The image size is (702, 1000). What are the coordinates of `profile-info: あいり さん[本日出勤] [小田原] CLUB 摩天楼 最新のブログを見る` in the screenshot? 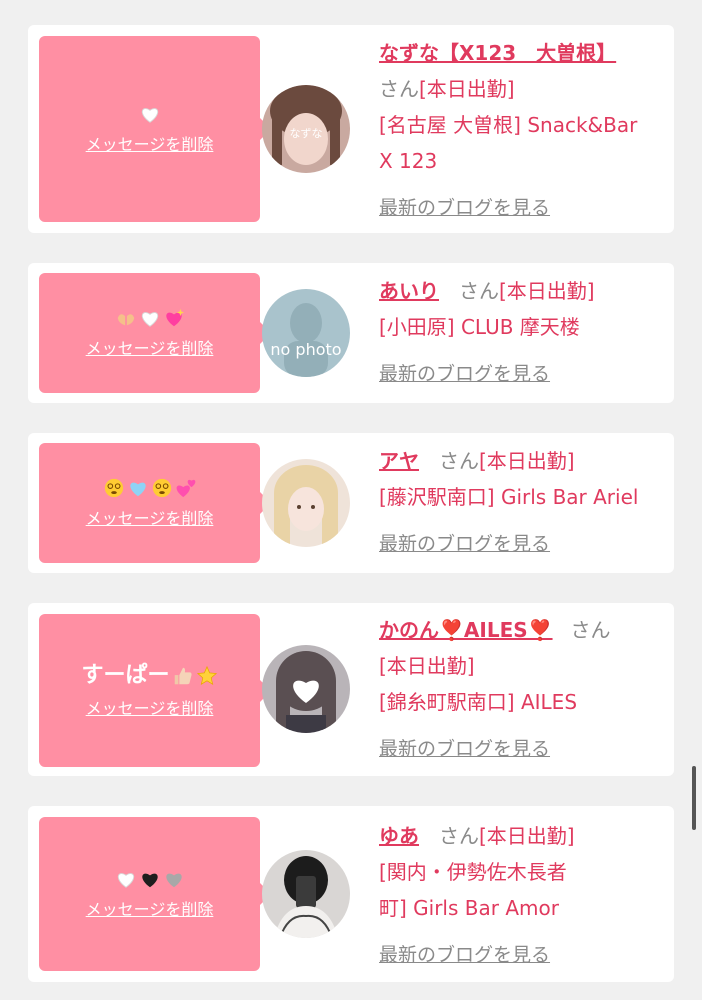 It's located at (524, 332).